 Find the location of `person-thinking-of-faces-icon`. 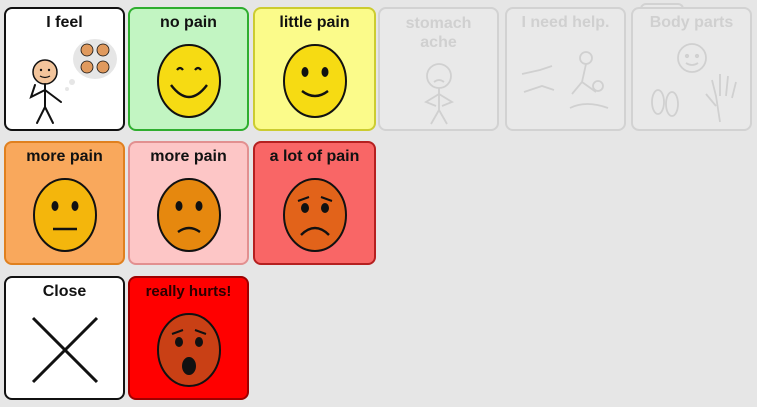

person-thinking-of-faces-icon is located at coordinates (64, 81).